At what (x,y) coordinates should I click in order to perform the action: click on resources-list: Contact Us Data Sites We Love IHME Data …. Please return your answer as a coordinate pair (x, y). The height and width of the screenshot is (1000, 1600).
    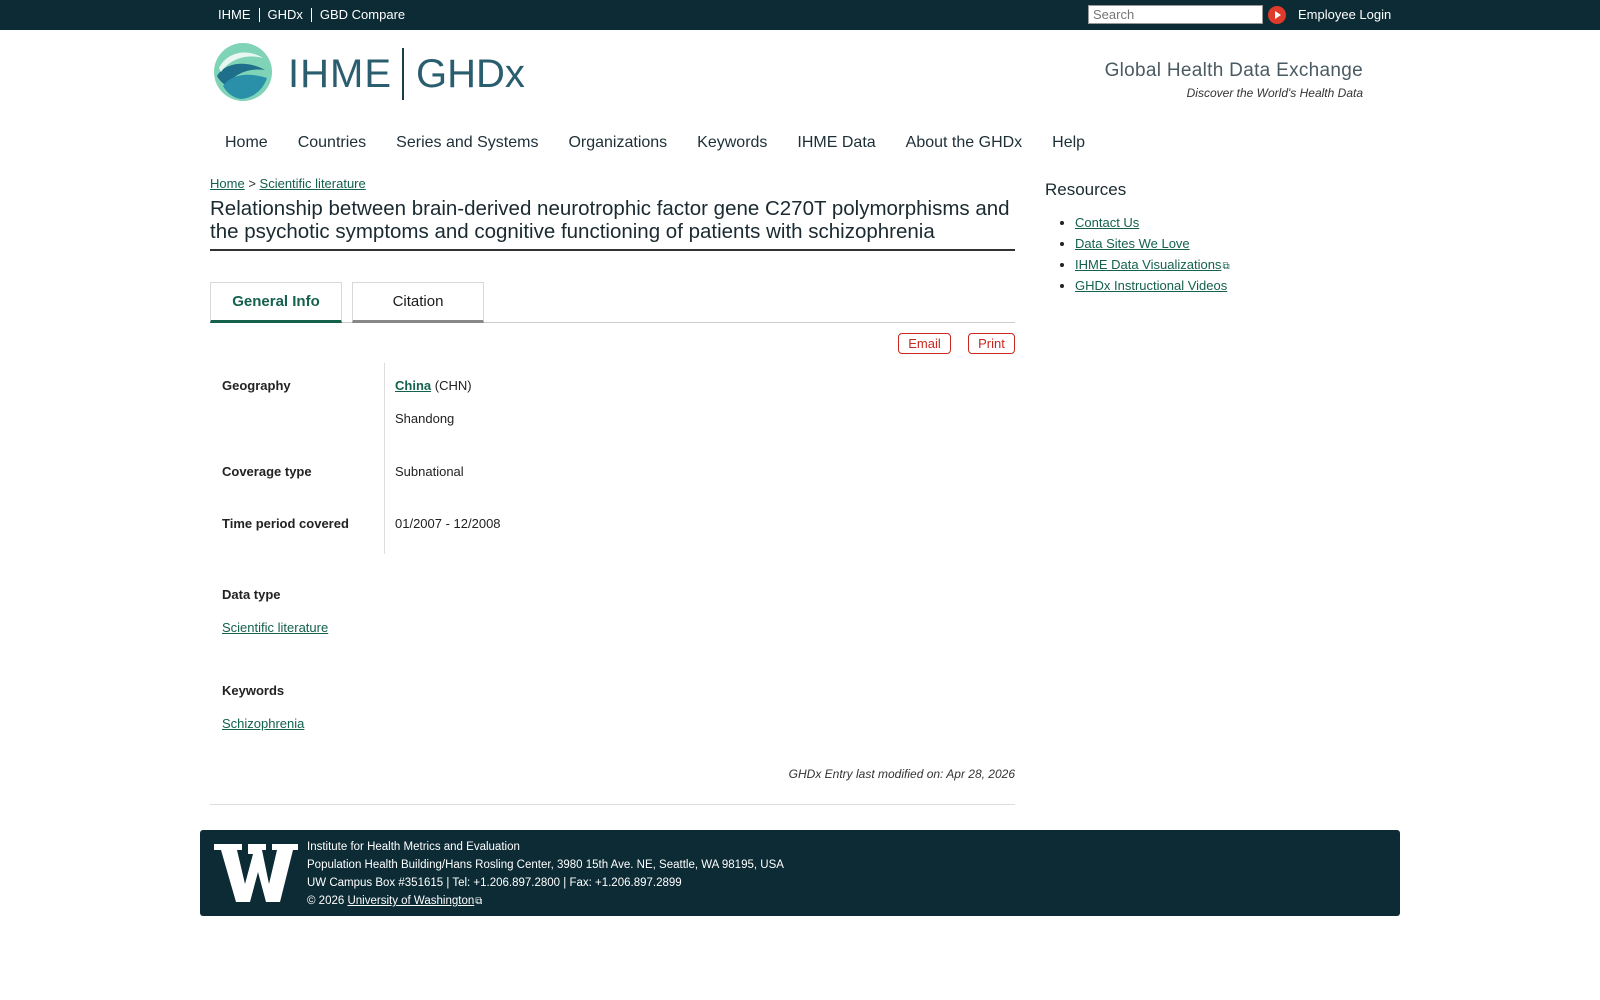
    Looking at the image, I should click on (1152, 254).